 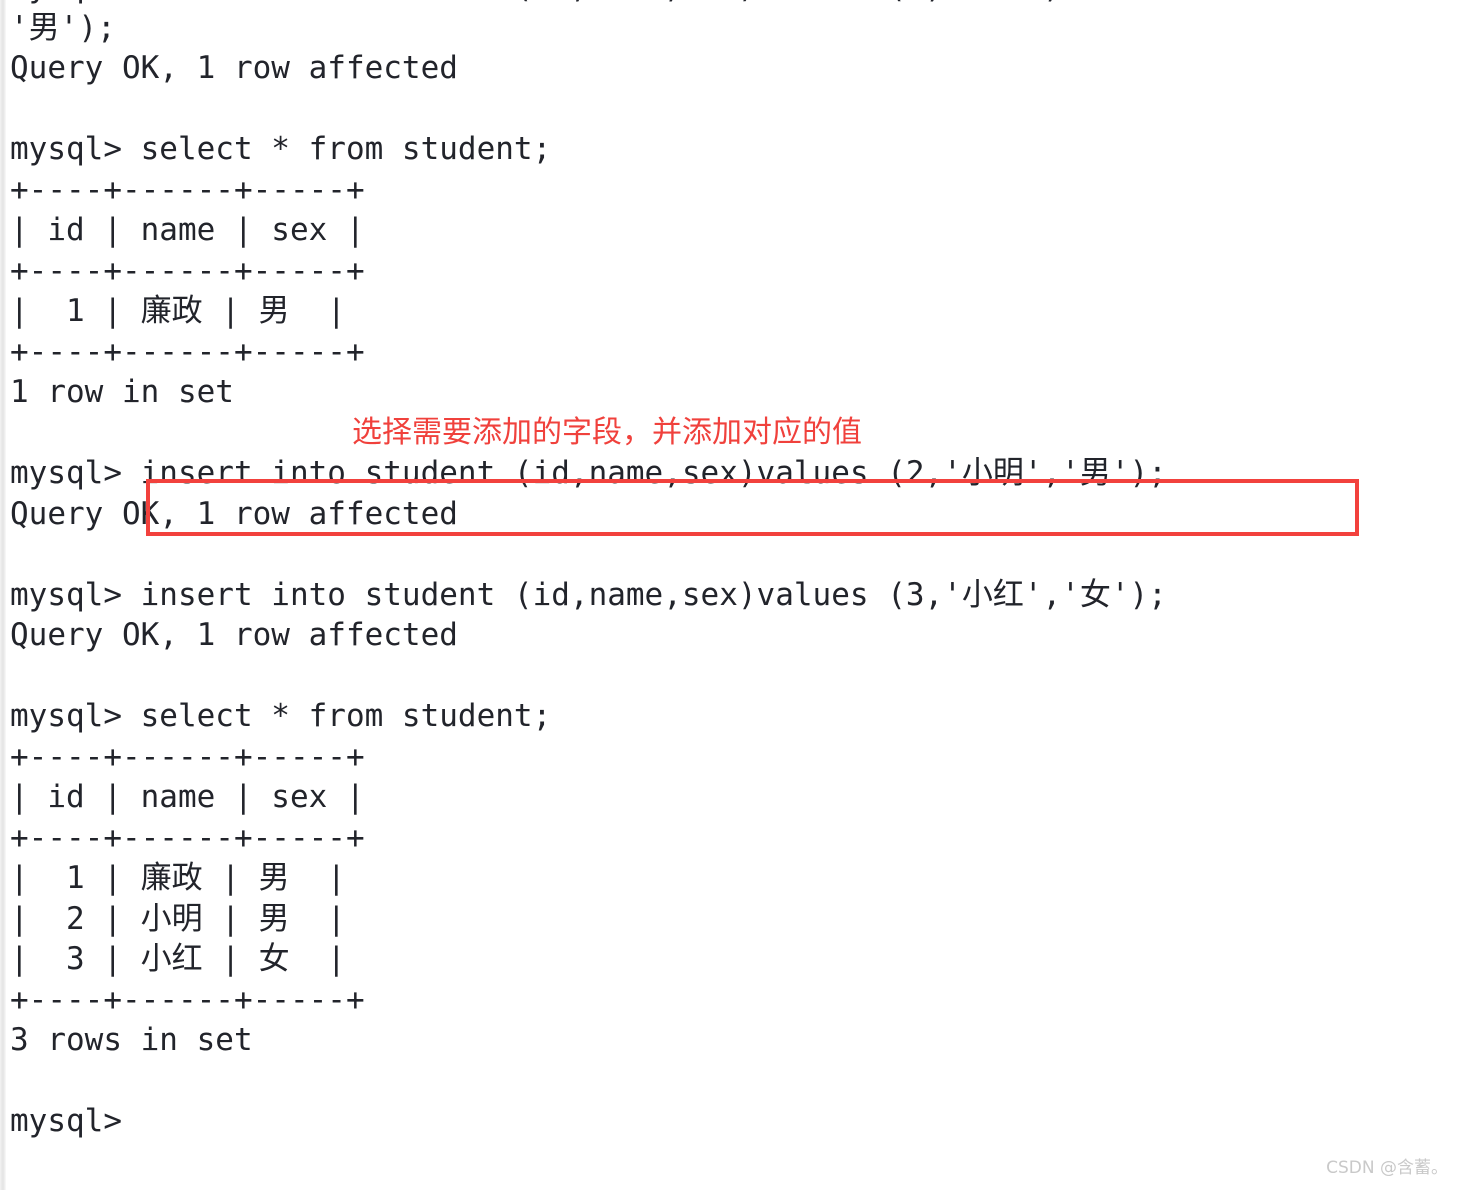 What do you see at coordinates (131, 1040) in the screenshot?
I see `terminal-line: 3 rows in set` at bounding box center [131, 1040].